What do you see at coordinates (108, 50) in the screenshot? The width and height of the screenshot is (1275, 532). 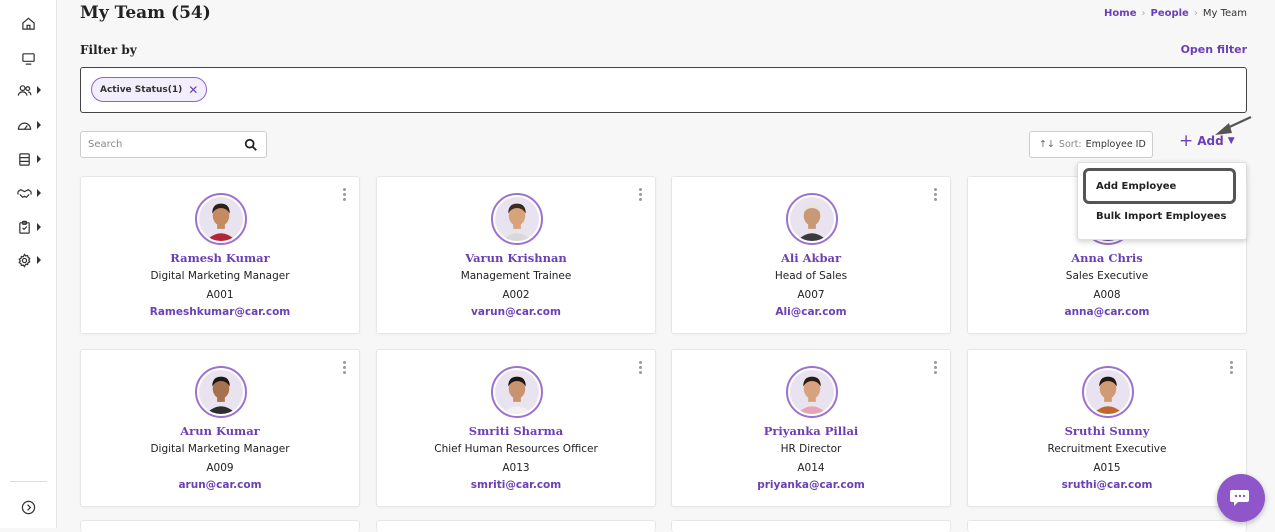 I see `filter-label: Filter by` at bounding box center [108, 50].